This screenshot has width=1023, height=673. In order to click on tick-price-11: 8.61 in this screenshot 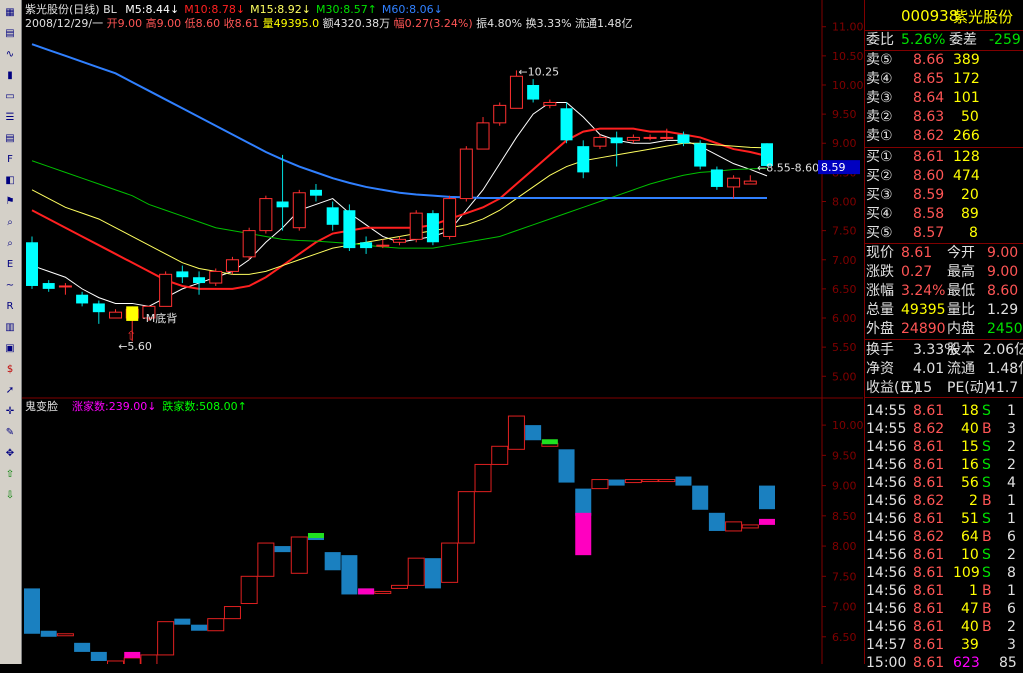, I will do `click(929, 609)`.